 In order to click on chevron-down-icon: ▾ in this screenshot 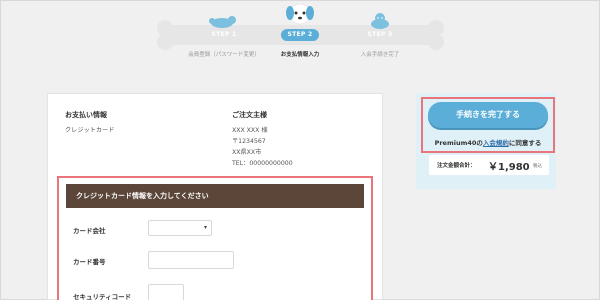, I will do `click(205, 227)`.